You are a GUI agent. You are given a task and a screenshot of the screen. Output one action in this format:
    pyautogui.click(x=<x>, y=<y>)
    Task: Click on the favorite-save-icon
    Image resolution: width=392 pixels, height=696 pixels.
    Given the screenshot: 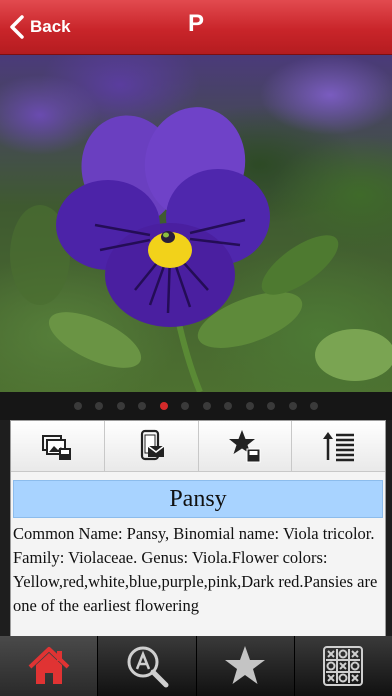 What is the action you would take?
    pyautogui.click(x=244, y=446)
    